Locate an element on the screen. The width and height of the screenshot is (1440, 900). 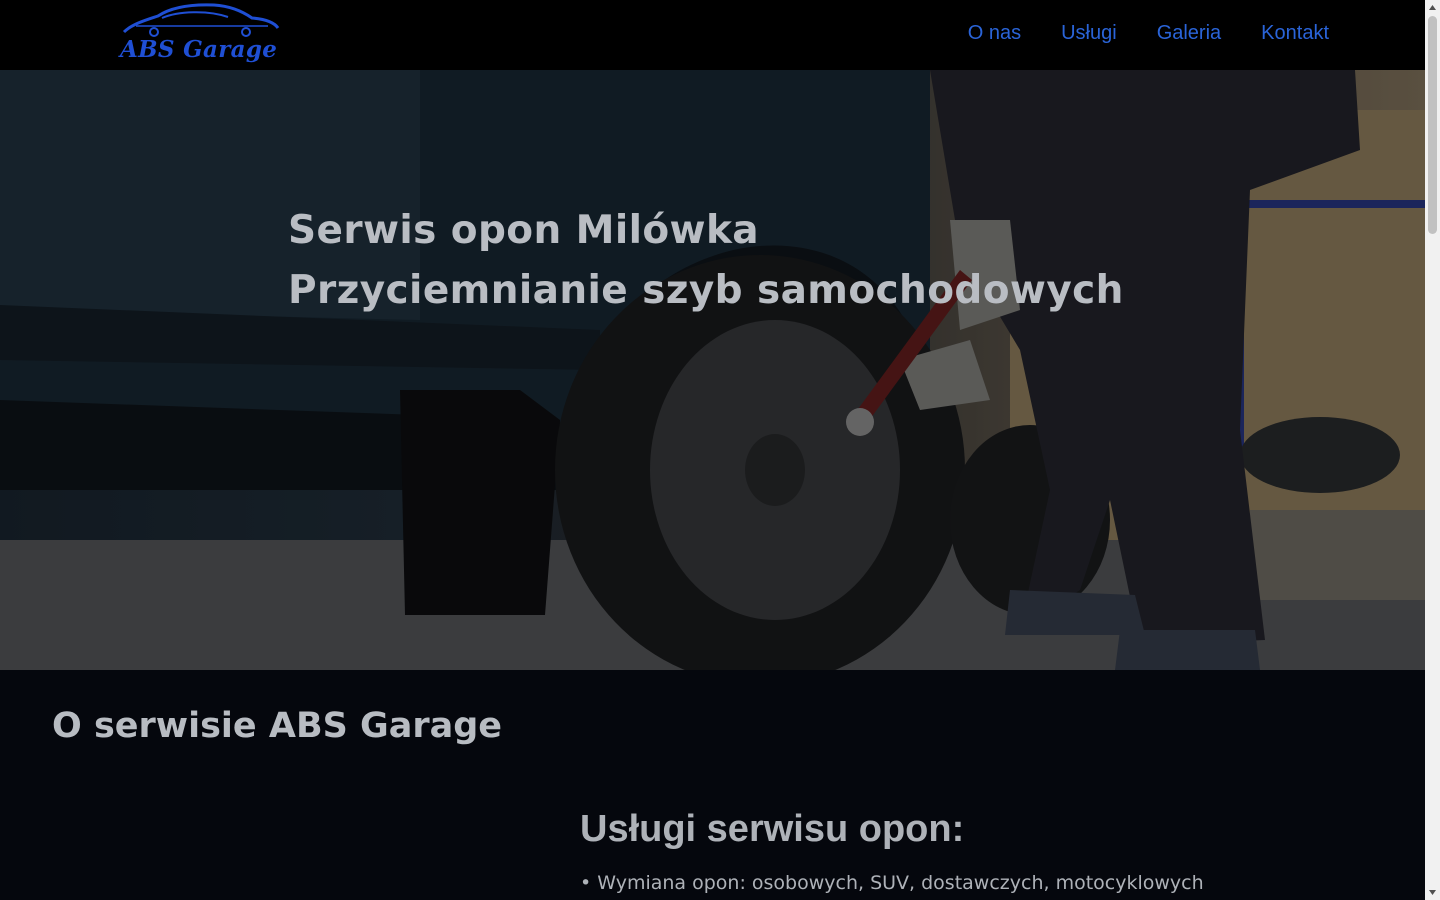
page-scrollbar is located at coordinates (1432, 450).